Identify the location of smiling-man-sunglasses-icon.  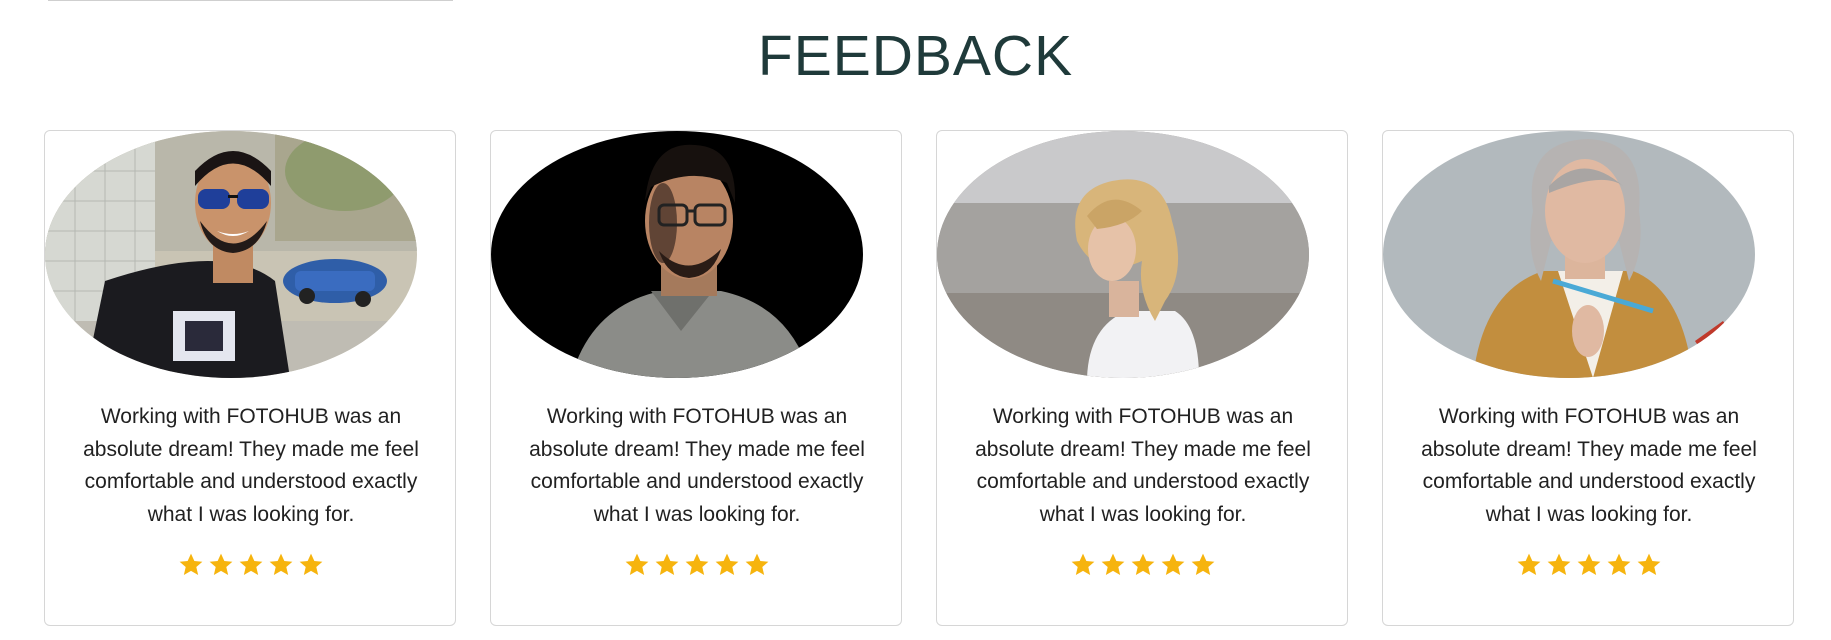
(231, 254).